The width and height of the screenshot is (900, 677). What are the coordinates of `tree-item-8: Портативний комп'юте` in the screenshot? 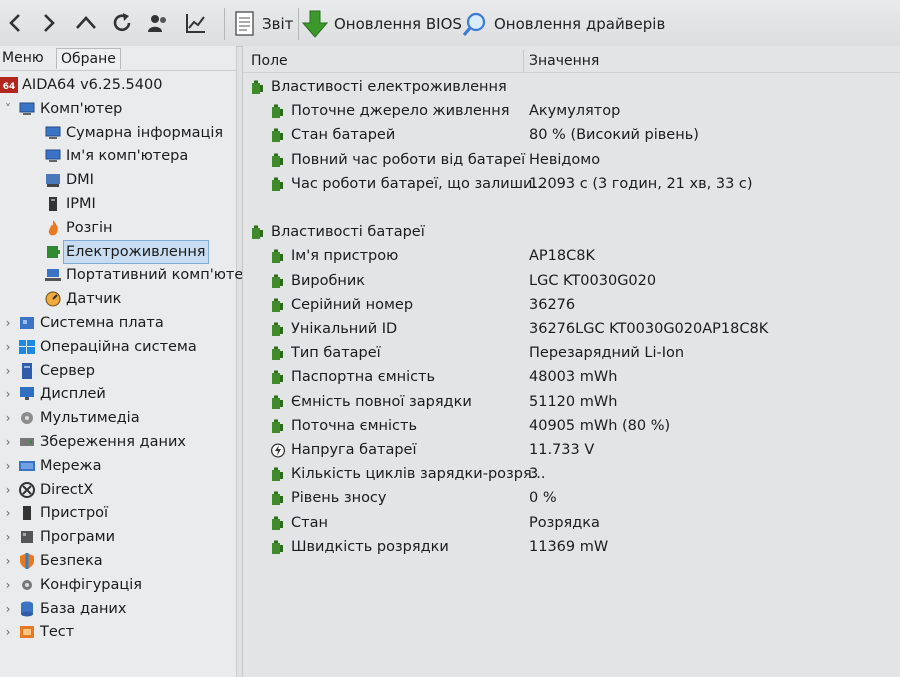 It's located at (143, 275).